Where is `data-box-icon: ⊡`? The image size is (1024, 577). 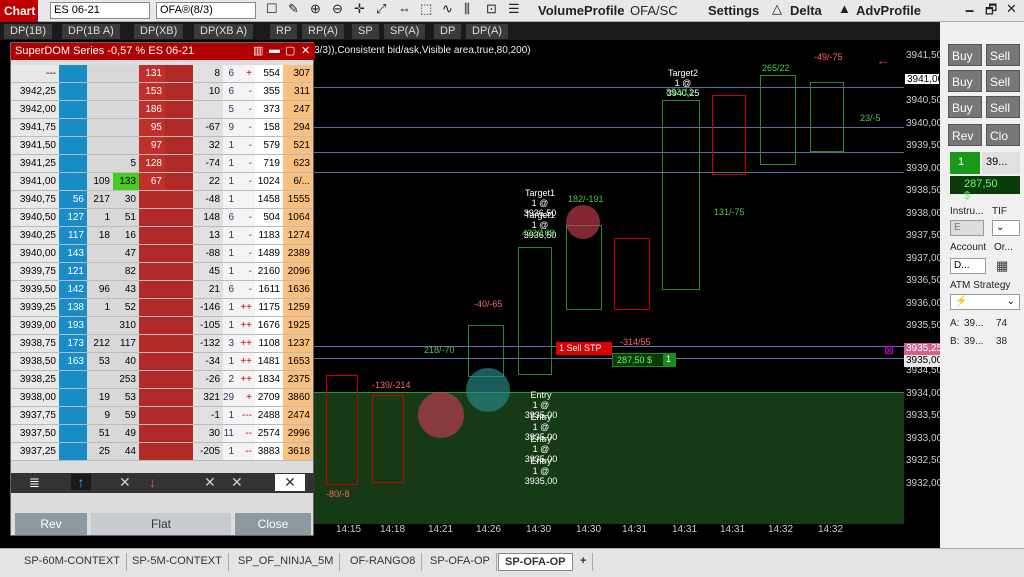
data-box-icon: ⊡ is located at coordinates (491, 9).